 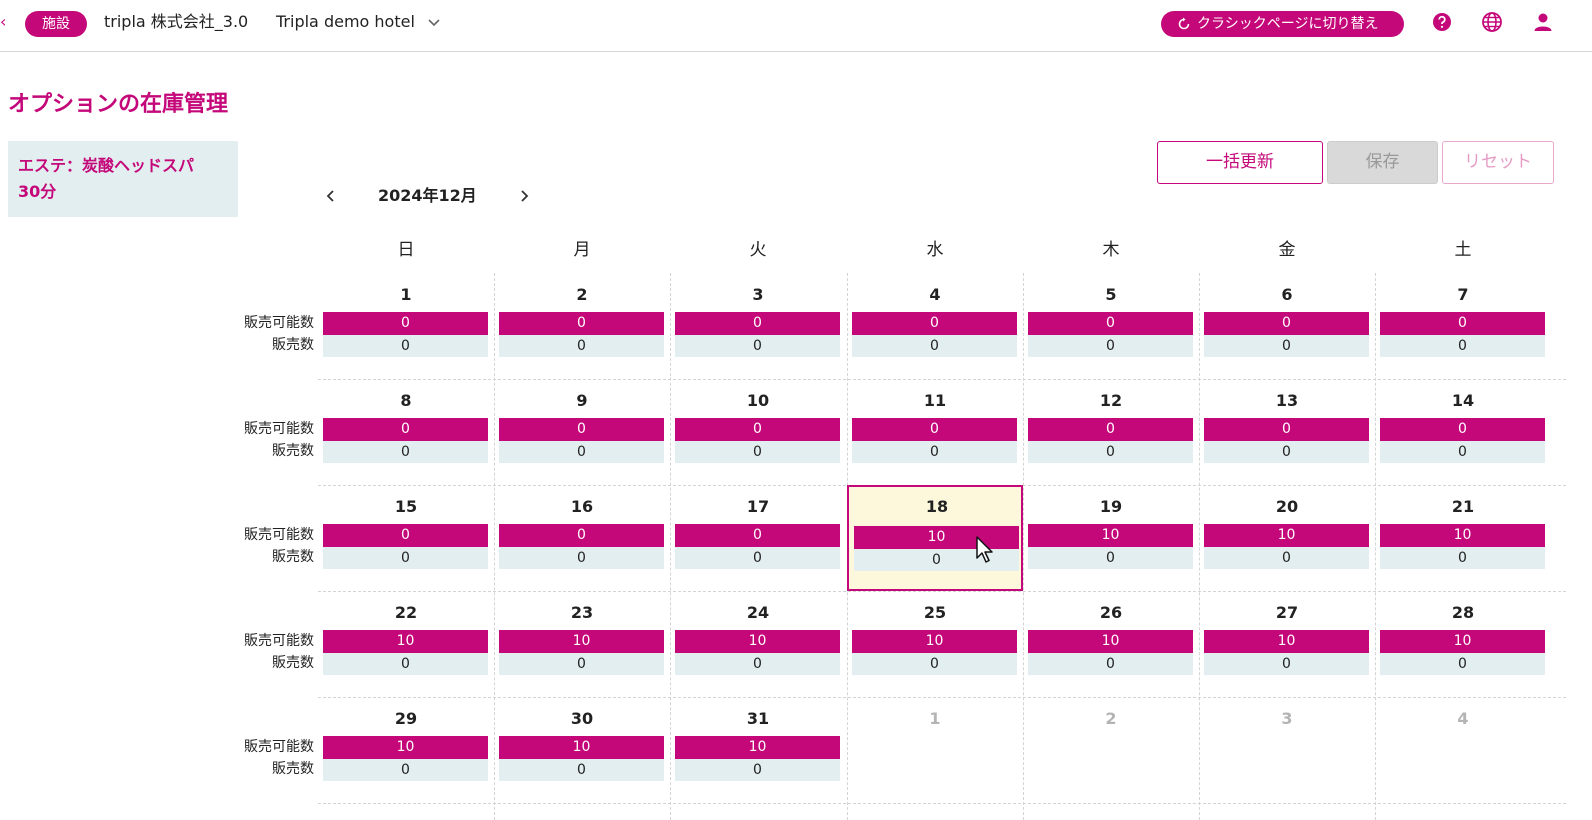 What do you see at coordinates (758, 506) in the screenshot?
I see `day-number: 17` at bounding box center [758, 506].